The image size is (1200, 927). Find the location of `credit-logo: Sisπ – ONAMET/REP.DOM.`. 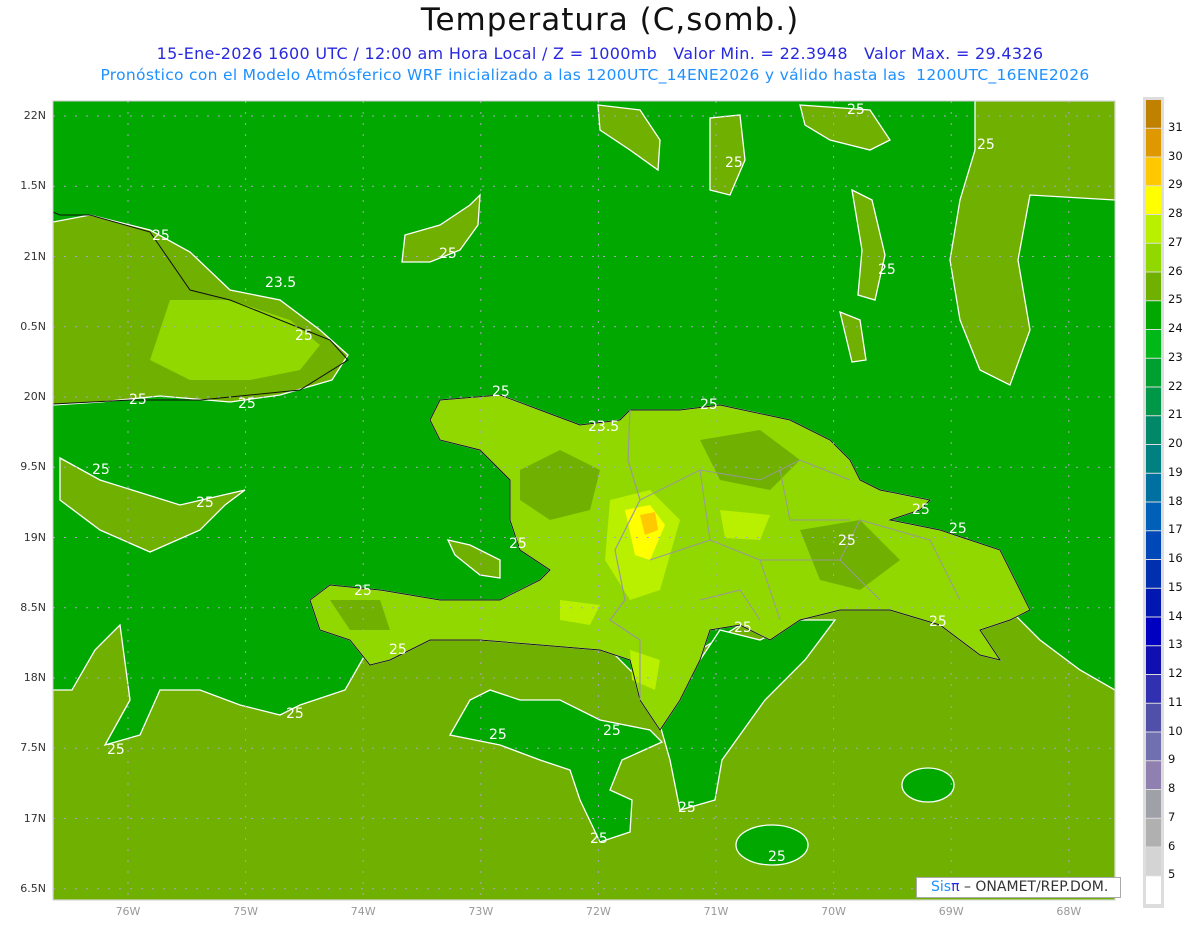

credit-logo: Sisπ – ONAMET/REP.DOM. is located at coordinates (1018, 887).